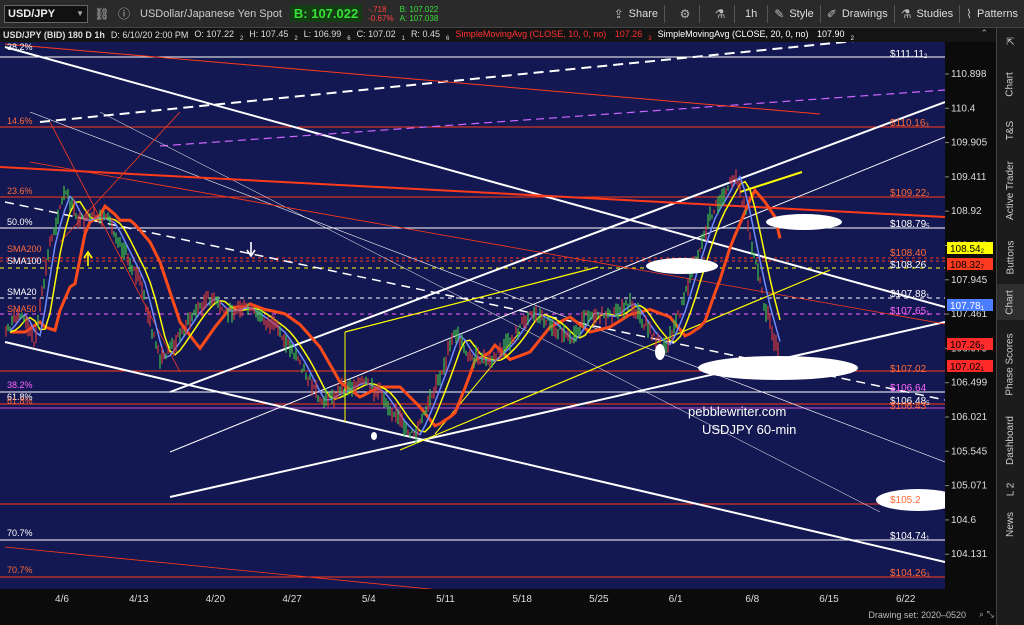 This screenshot has width=1024, height=625. What do you see at coordinates (419, 9) in the screenshot?
I see `bid-price: B: 107.022` at bounding box center [419, 9].